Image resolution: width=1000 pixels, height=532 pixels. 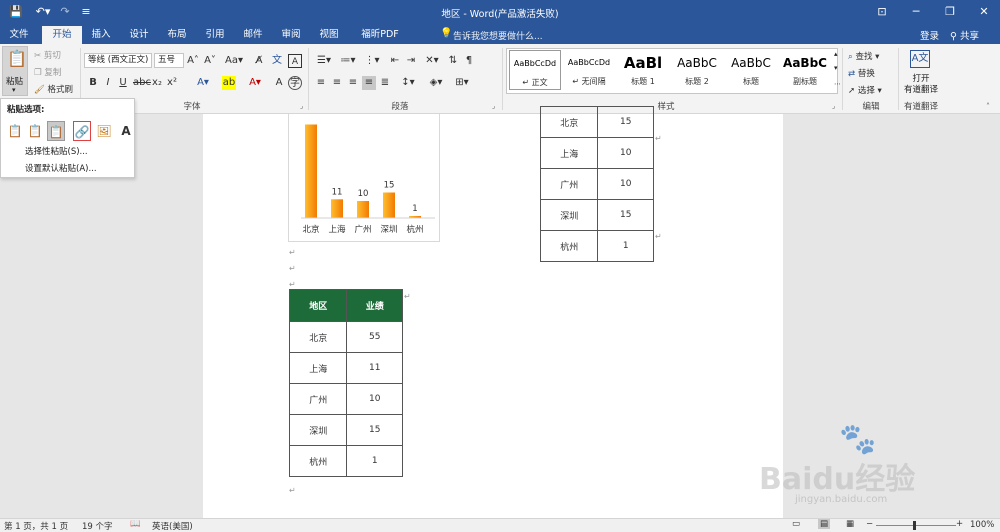 What do you see at coordinates (324, 61) in the screenshot?
I see `bullets-icon: ☰▾` at bounding box center [324, 61].